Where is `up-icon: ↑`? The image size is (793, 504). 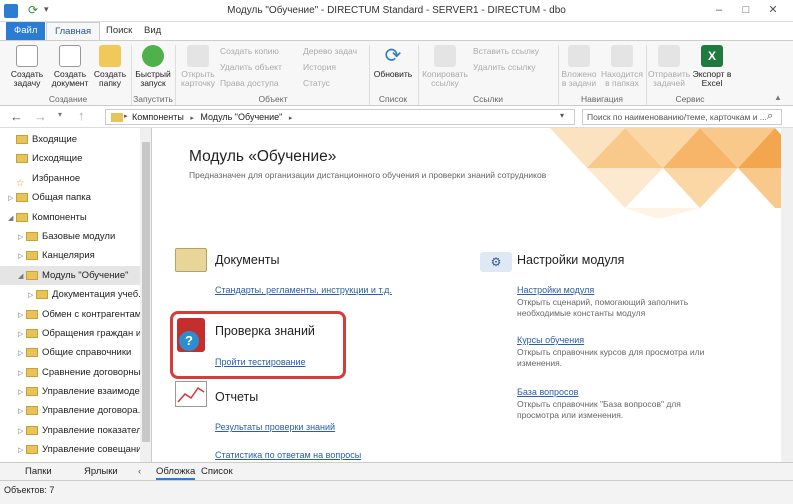
up-icon: ↑ is located at coordinates (81, 115).